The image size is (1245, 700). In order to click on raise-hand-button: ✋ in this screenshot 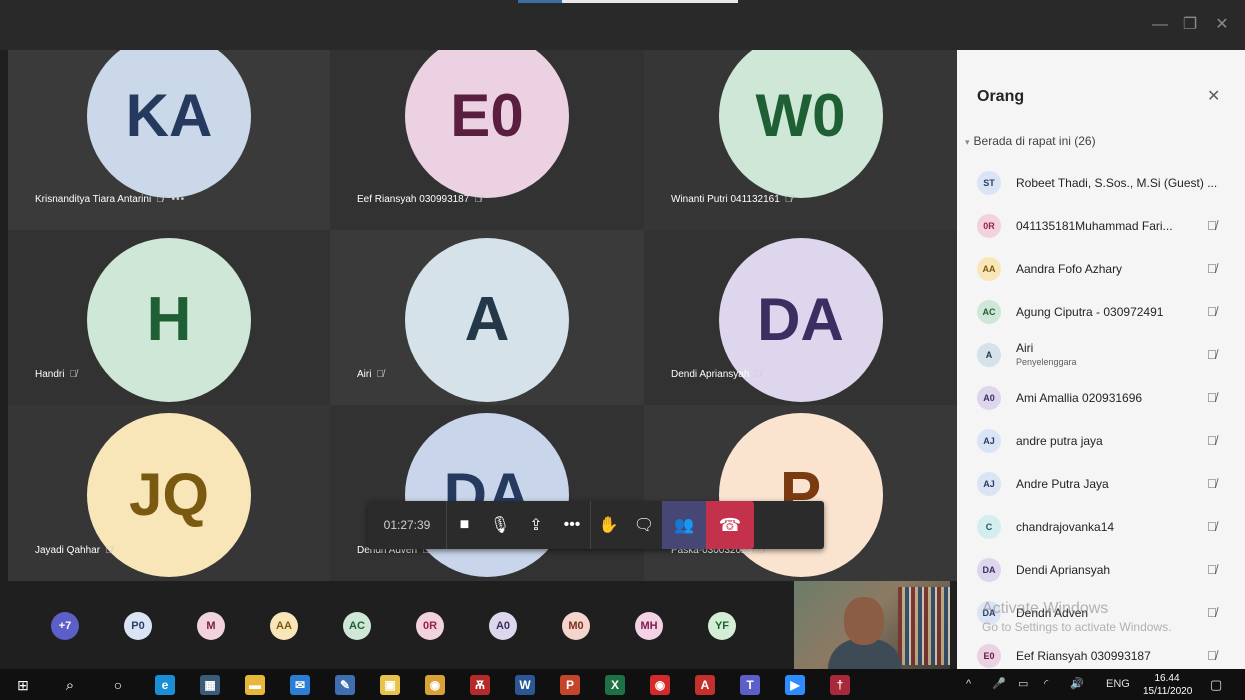, I will do `click(608, 525)`.